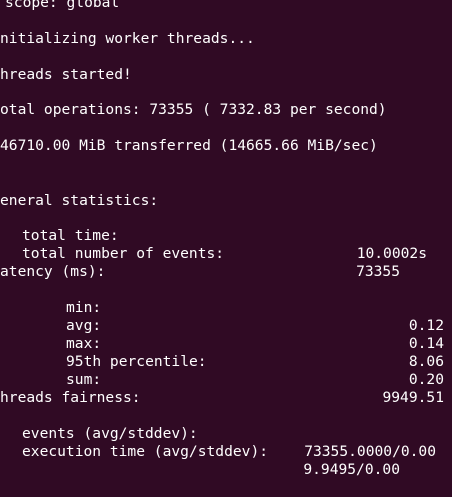 This screenshot has height=497, width=452. What do you see at coordinates (226, 307) in the screenshot?
I see `latency-row-min: min: 0.12` at bounding box center [226, 307].